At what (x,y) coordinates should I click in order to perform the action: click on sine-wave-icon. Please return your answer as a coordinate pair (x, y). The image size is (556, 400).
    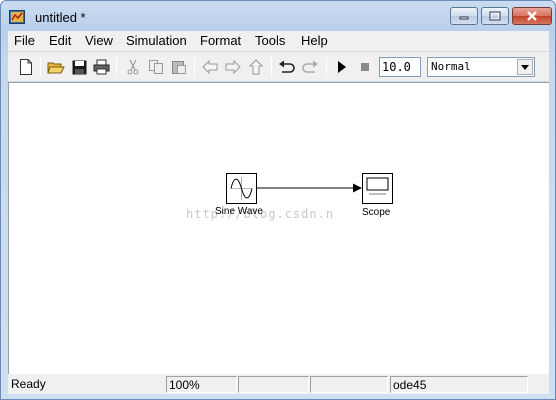
    Looking at the image, I should click on (241, 188).